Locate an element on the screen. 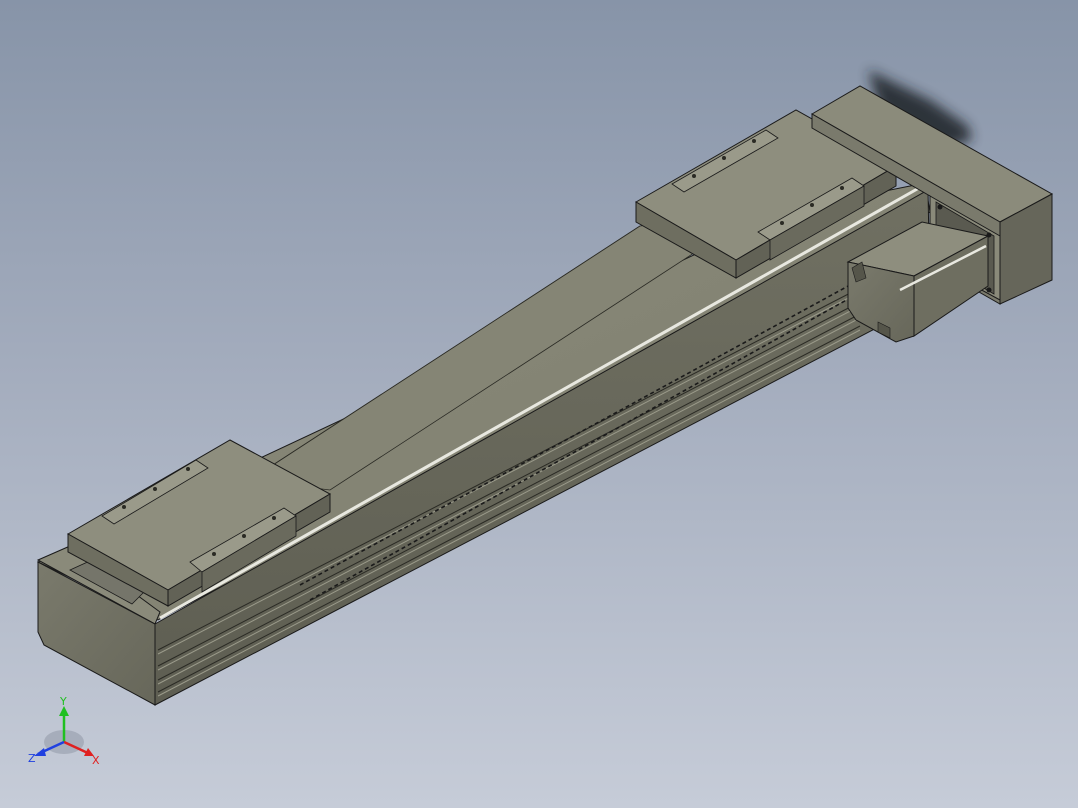 This screenshot has height=808, width=1078. coordinate-triad: Y X Z is located at coordinates (64, 731).